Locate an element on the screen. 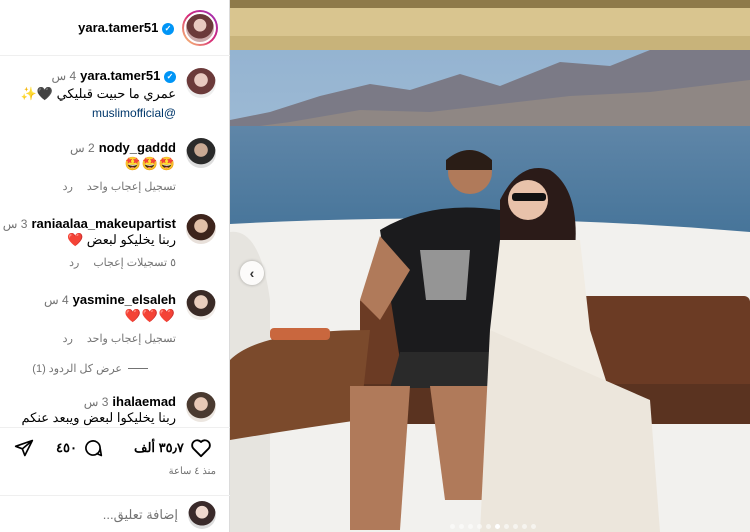  comment-time: 2 س is located at coordinates (82, 147).